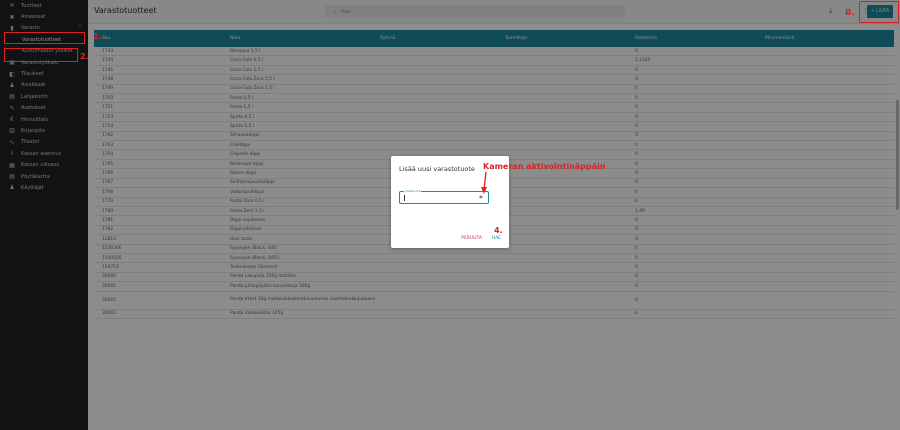 Image resolution: width=900 pixels, height=430 pixels. What do you see at coordinates (404, 198) in the screenshot?
I see `text-caret` at bounding box center [404, 198].